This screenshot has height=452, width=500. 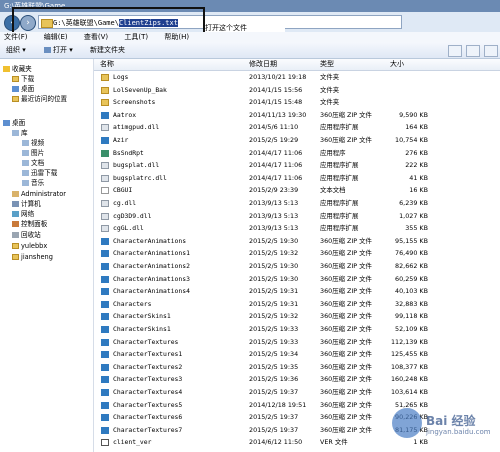 What do you see at coordinates (26, 235) in the screenshot?
I see `nav-recycle-bin: 回收站` at bounding box center [26, 235].